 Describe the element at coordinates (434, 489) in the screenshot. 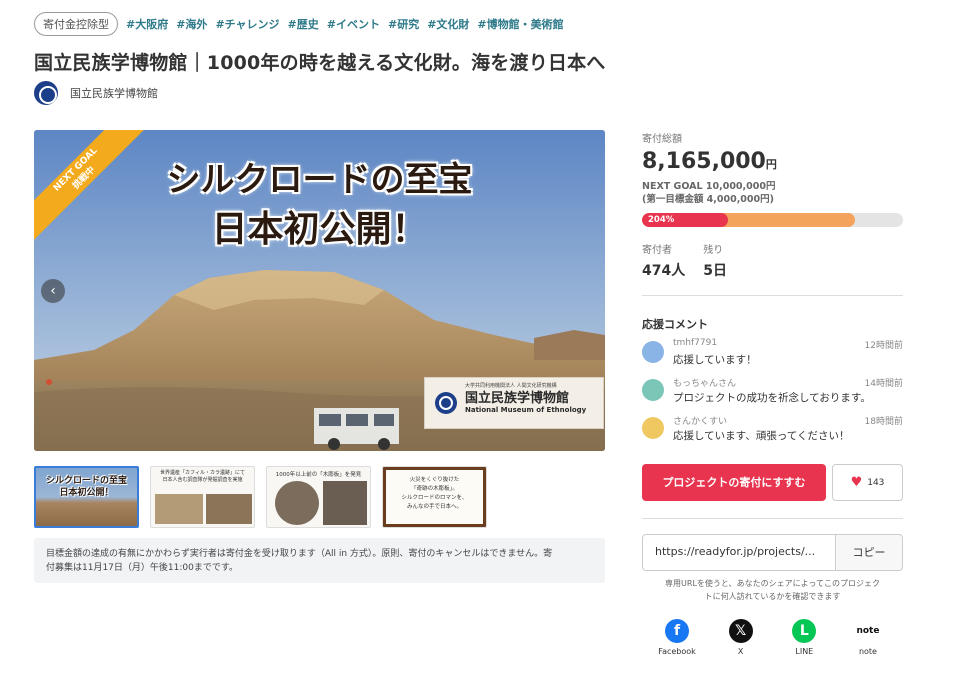

I see `thumbnail-4-line2: 「奇跡の木彫板」。` at that location.